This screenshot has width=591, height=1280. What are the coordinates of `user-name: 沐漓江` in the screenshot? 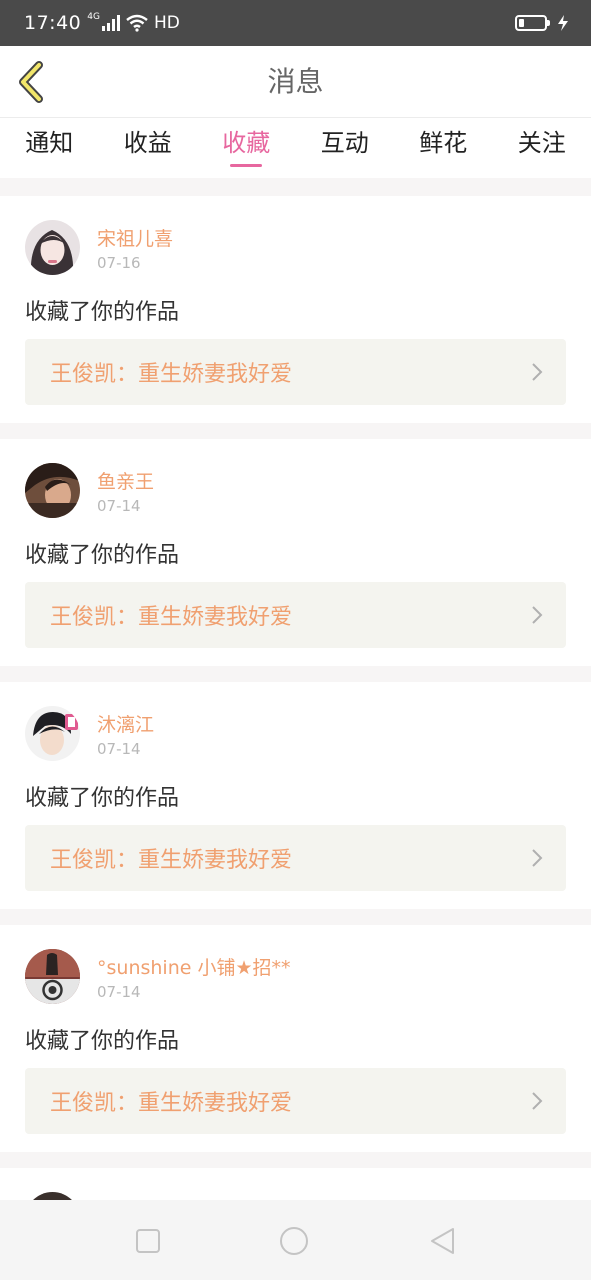 It's located at (125, 723).